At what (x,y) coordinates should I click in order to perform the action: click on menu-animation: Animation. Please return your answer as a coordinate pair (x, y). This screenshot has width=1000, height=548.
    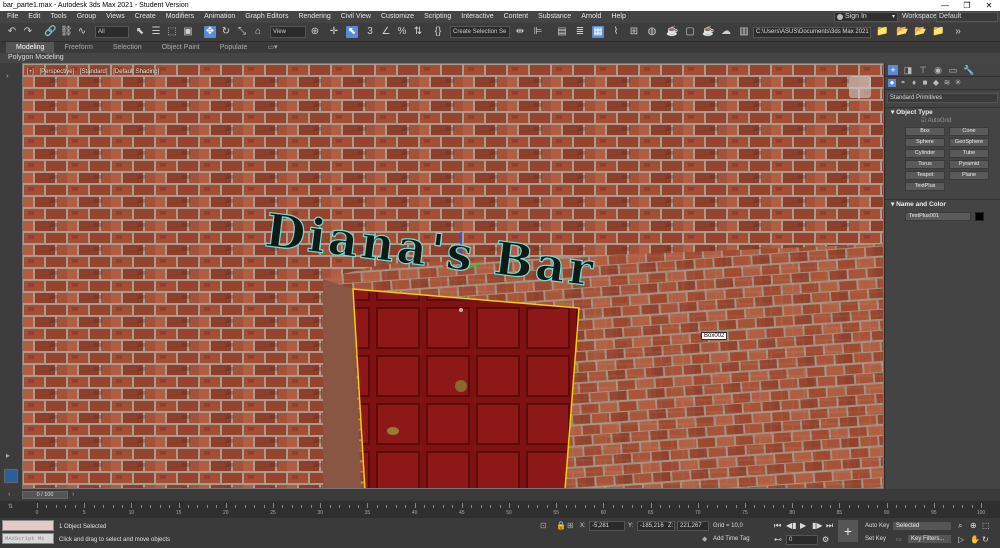
    Looking at the image, I should click on (219, 17).